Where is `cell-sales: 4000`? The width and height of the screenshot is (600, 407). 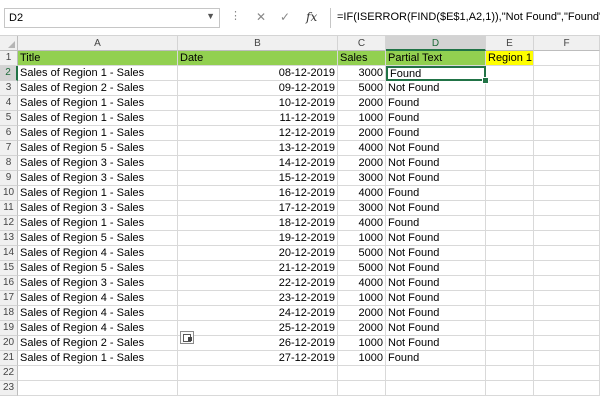
cell-sales: 4000 is located at coordinates (362, 283).